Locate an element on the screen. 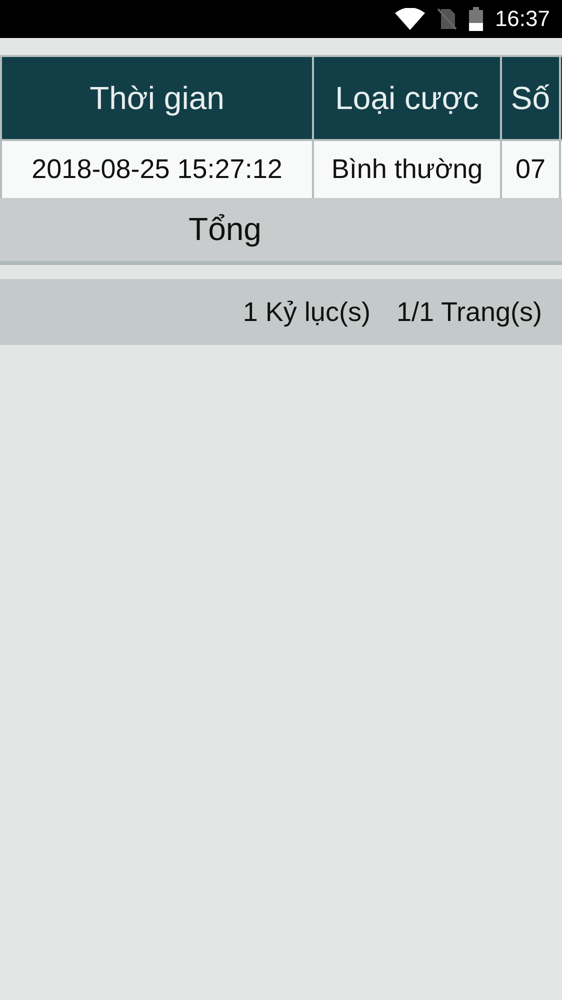 Image resolution: width=562 pixels, height=1000 pixels. no-sim-icon is located at coordinates (446, 19).